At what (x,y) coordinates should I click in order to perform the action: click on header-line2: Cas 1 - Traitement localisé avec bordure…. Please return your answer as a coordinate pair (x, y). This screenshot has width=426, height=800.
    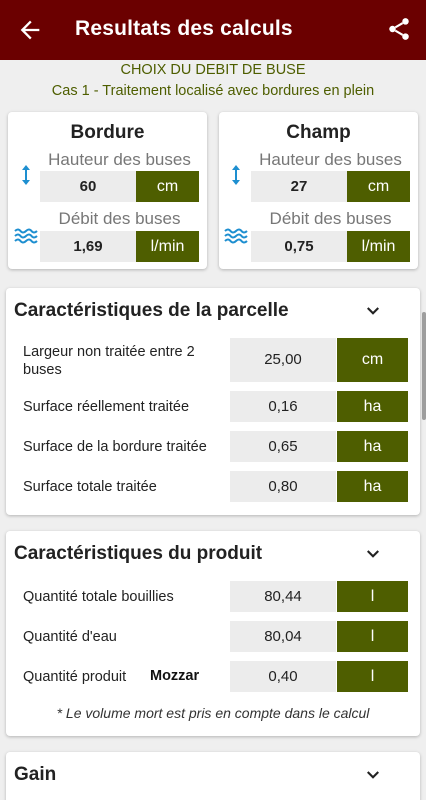
    Looking at the image, I should click on (213, 91).